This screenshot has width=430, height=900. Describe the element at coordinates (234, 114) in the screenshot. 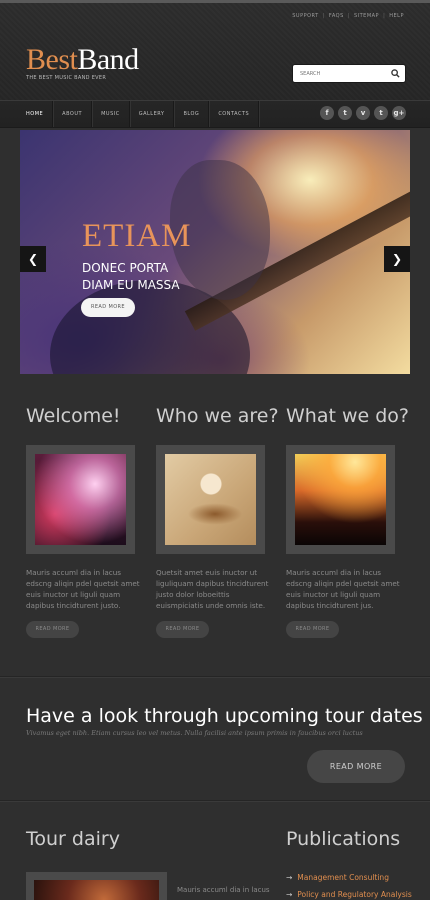

I see `nav-contacts: CONTACTS` at that location.